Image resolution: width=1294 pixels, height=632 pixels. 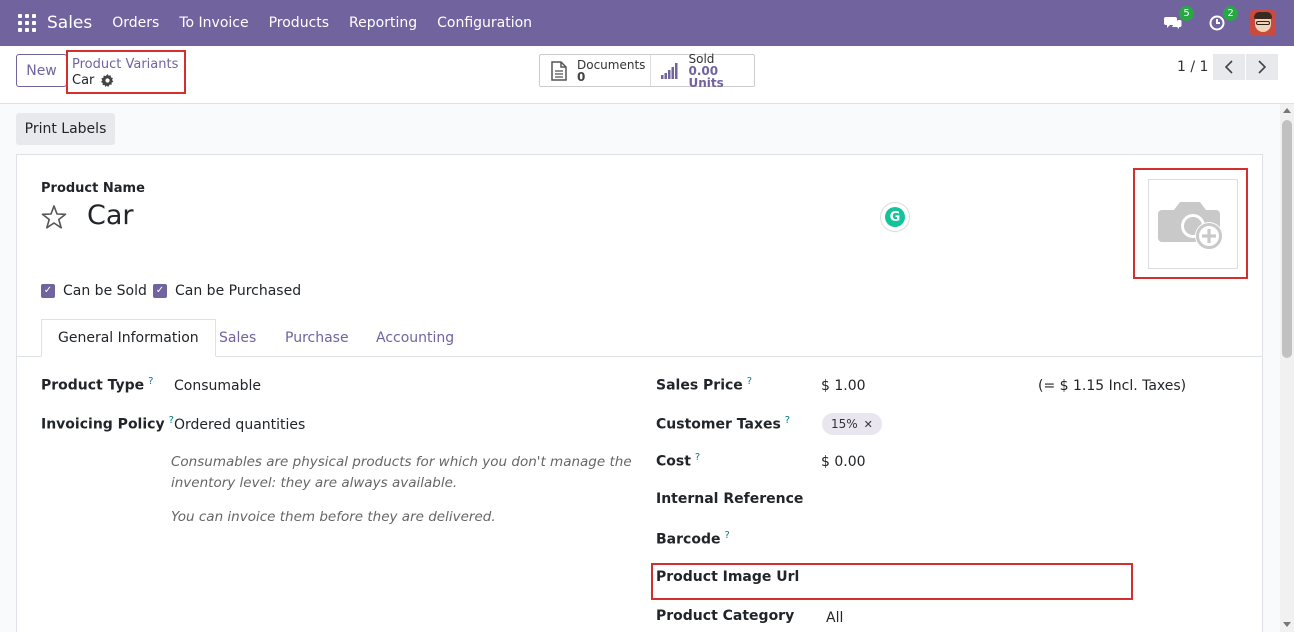 What do you see at coordinates (1287, 624) in the screenshot?
I see `scroll-down-arrow-icon` at bounding box center [1287, 624].